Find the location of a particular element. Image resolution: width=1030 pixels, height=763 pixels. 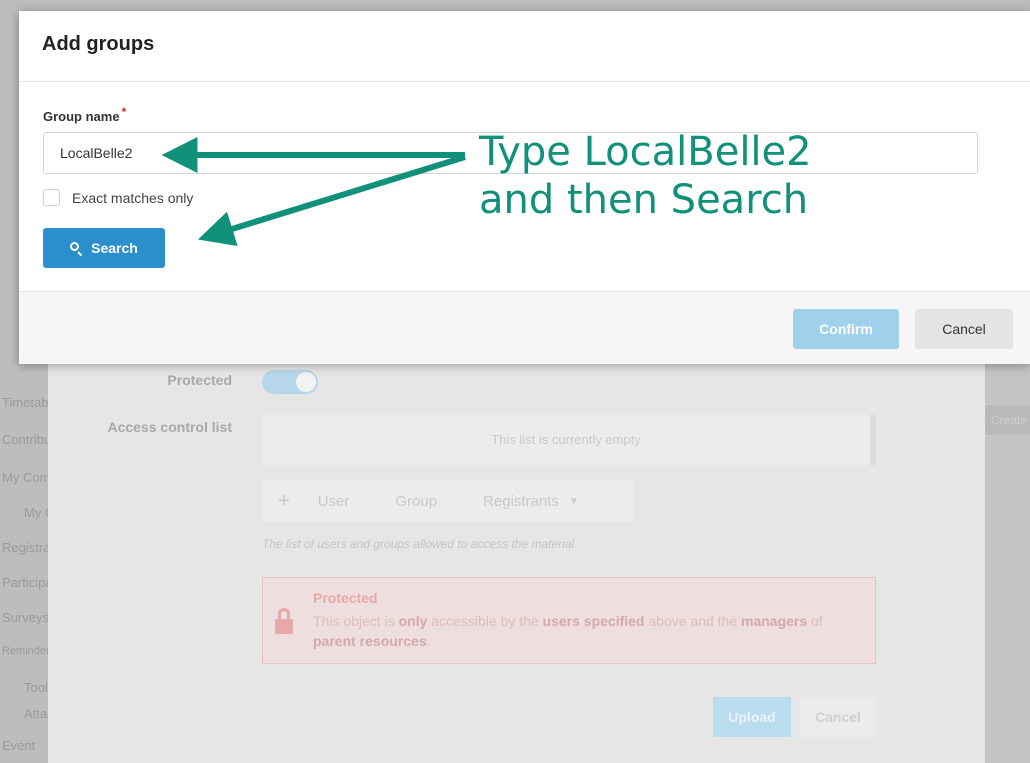

annotation-arrows is located at coordinates (313, 192).